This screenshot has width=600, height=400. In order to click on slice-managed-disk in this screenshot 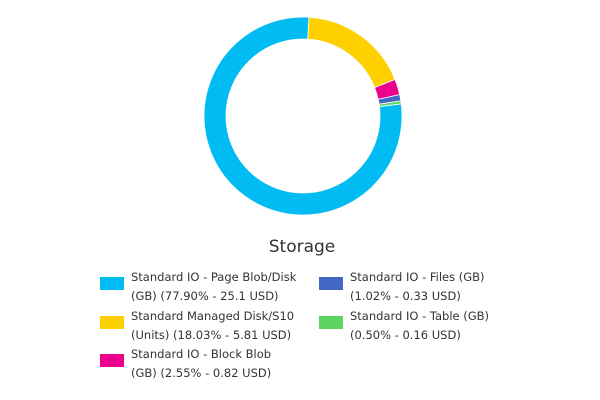, I will do `click(351, 52)`.